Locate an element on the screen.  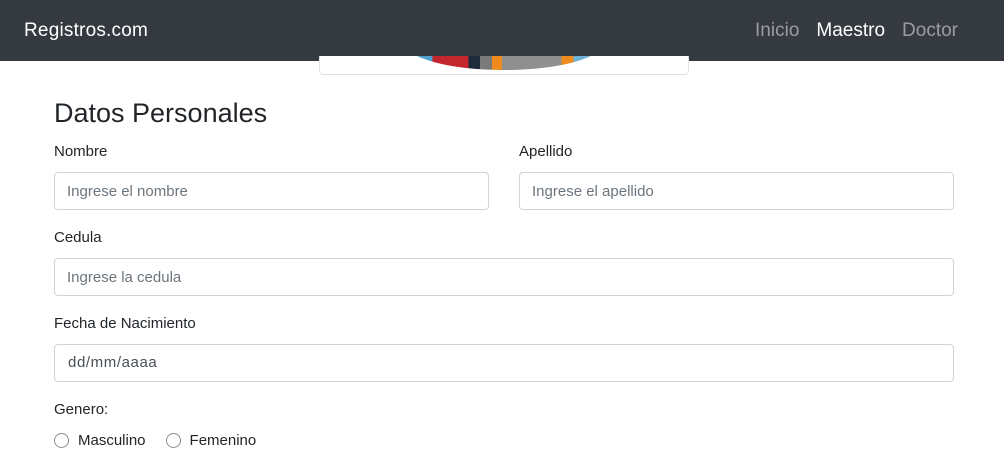
radio-label-masculino: Masculino is located at coordinates (112, 440).